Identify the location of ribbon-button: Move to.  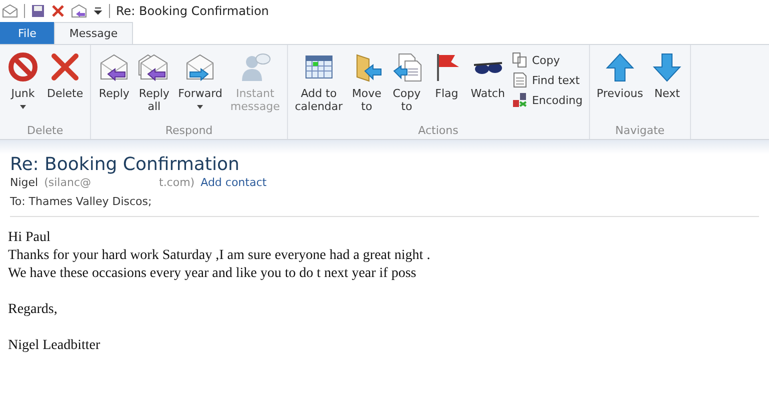
(367, 86).